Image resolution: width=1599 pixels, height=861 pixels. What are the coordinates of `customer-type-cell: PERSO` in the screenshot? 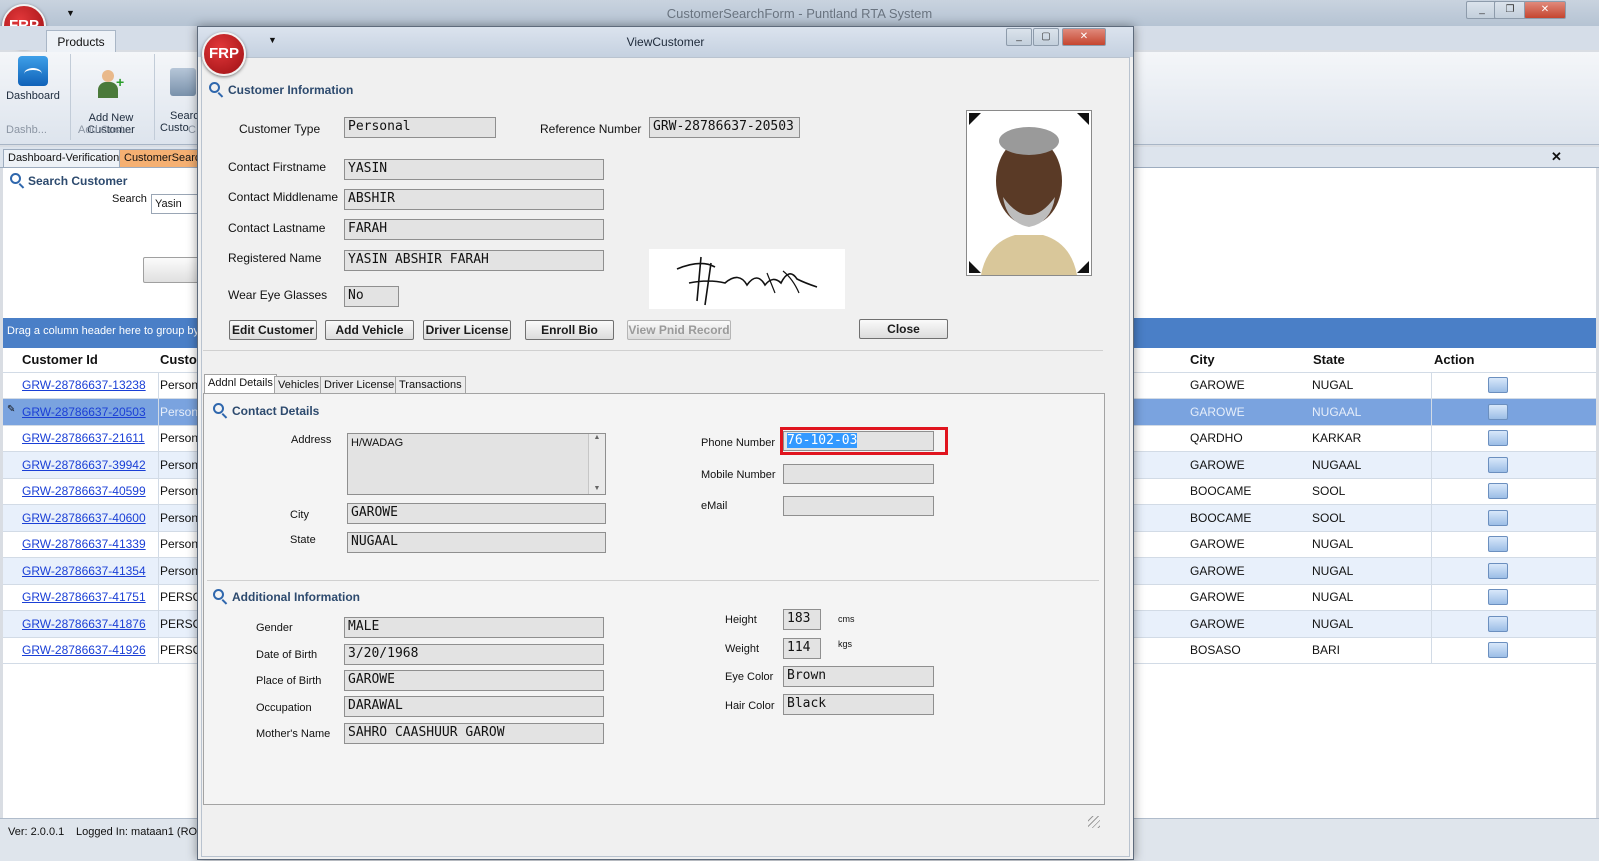 It's located at (181, 597).